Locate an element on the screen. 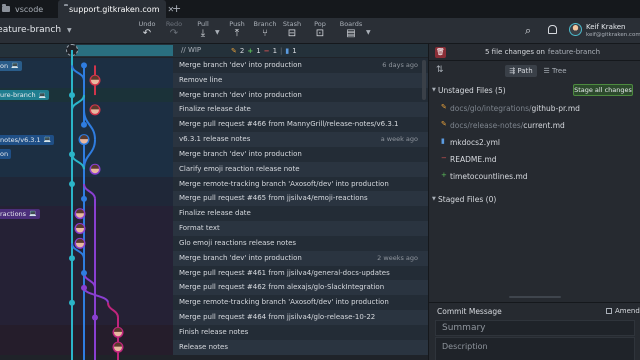 This screenshot has height=360, width=640. staged-section-header: ▼ Staged Files (0) is located at coordinates (534, 199).